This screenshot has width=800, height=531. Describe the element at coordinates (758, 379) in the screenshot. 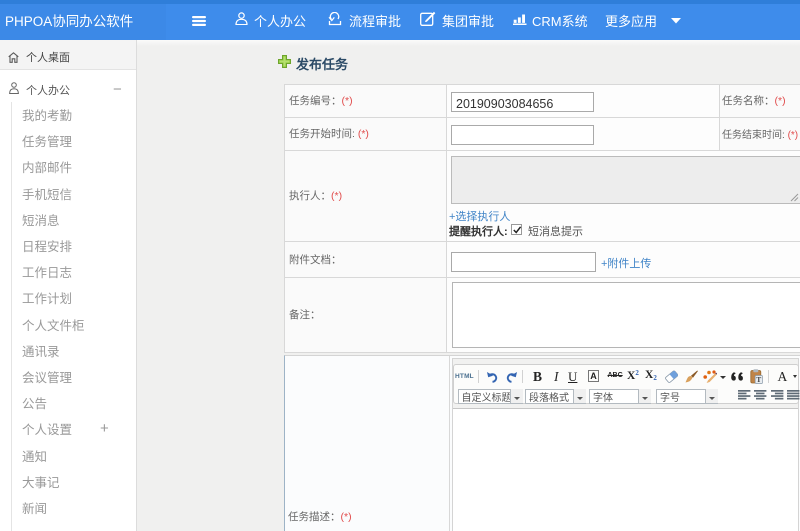

I see `svg-text: T` at that location.